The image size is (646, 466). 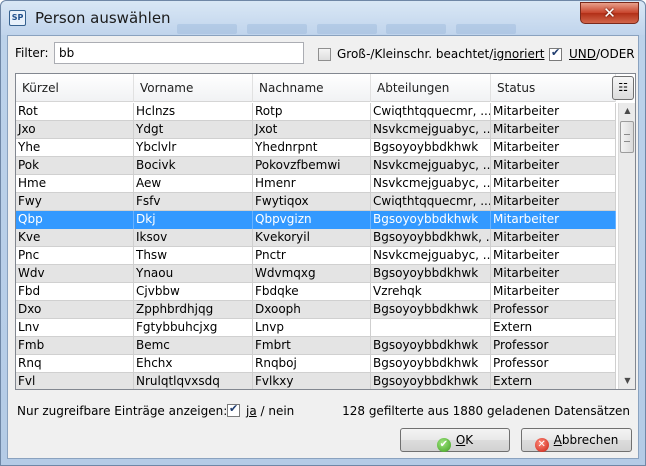 What do you see at coordinates (32, 53) in the screenshot?
I see `filter-label: Filter:` at bounding box center [32, 53].